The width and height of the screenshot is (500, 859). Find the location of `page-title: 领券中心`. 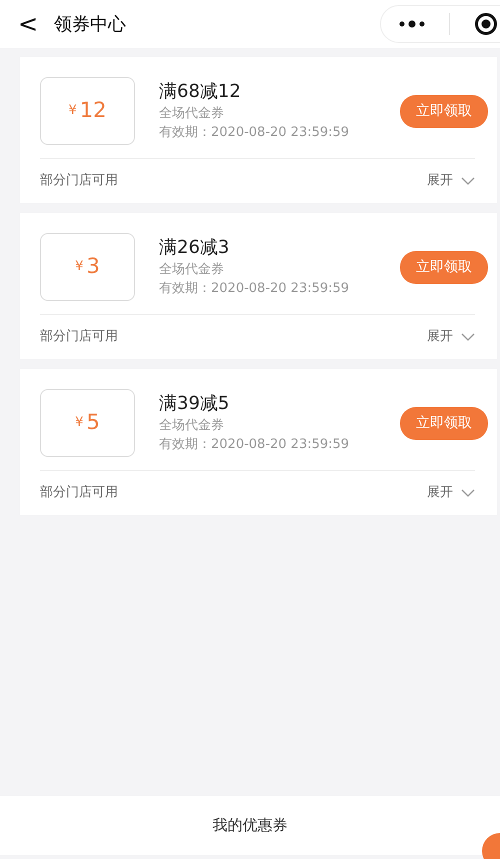

page-title: 领券中心 is located at coordinates (90, 24).